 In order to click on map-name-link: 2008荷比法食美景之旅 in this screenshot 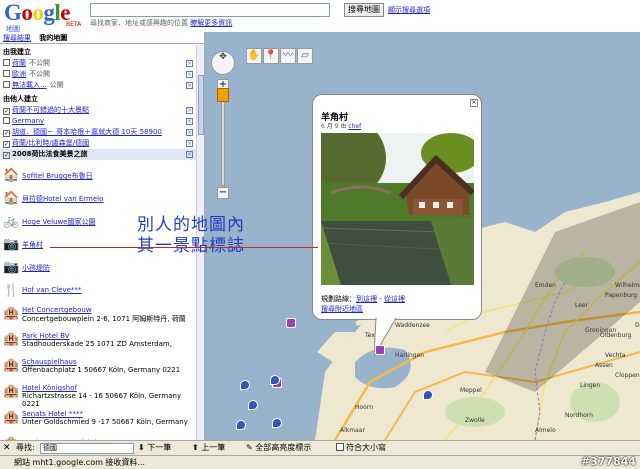, I will do `click(49, 154)`.